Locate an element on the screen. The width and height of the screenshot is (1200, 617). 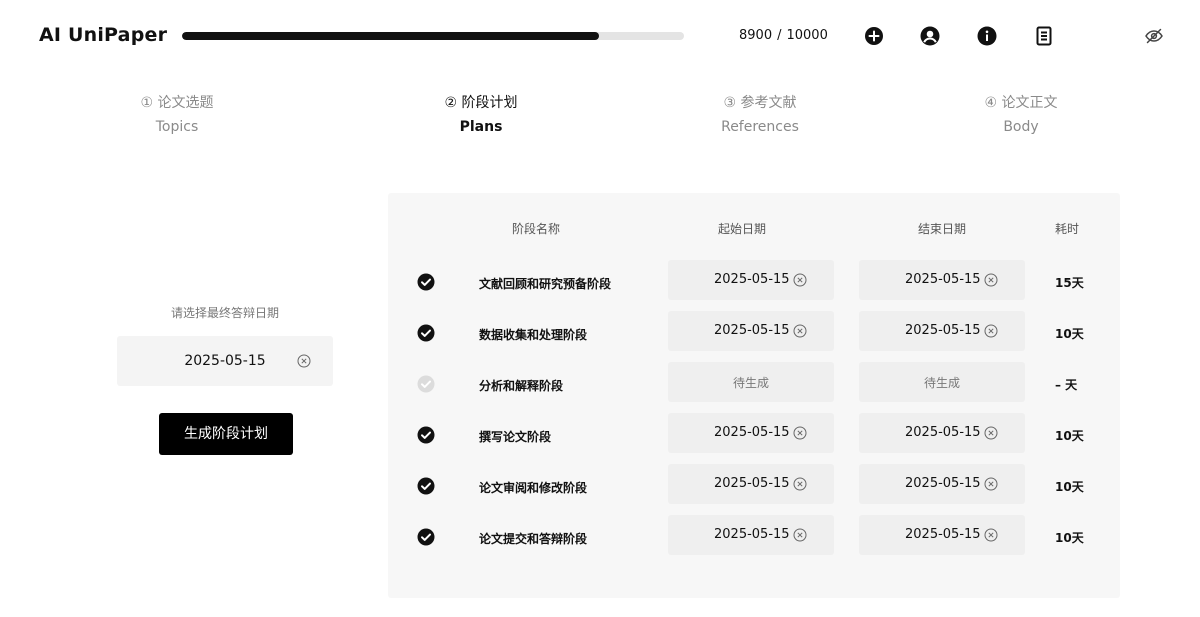
step-cn-label: ② 阶段计划 is located at coordinates (481, 103).